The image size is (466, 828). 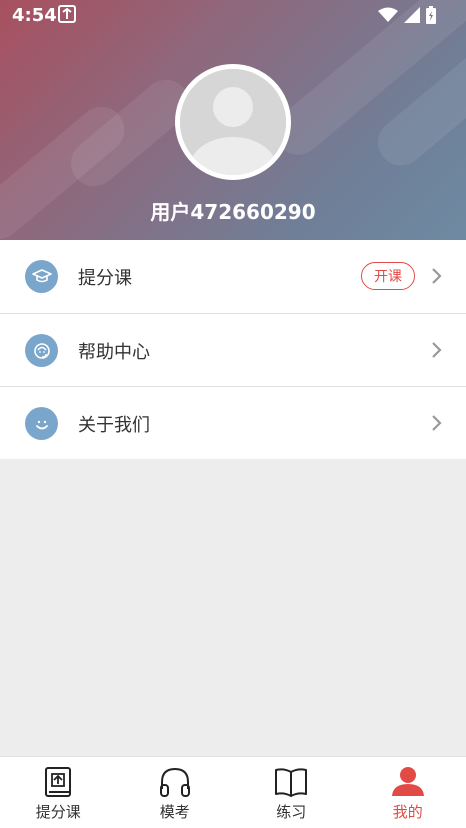 I want to click on app-notification-icon, so click(x=67, y=14).